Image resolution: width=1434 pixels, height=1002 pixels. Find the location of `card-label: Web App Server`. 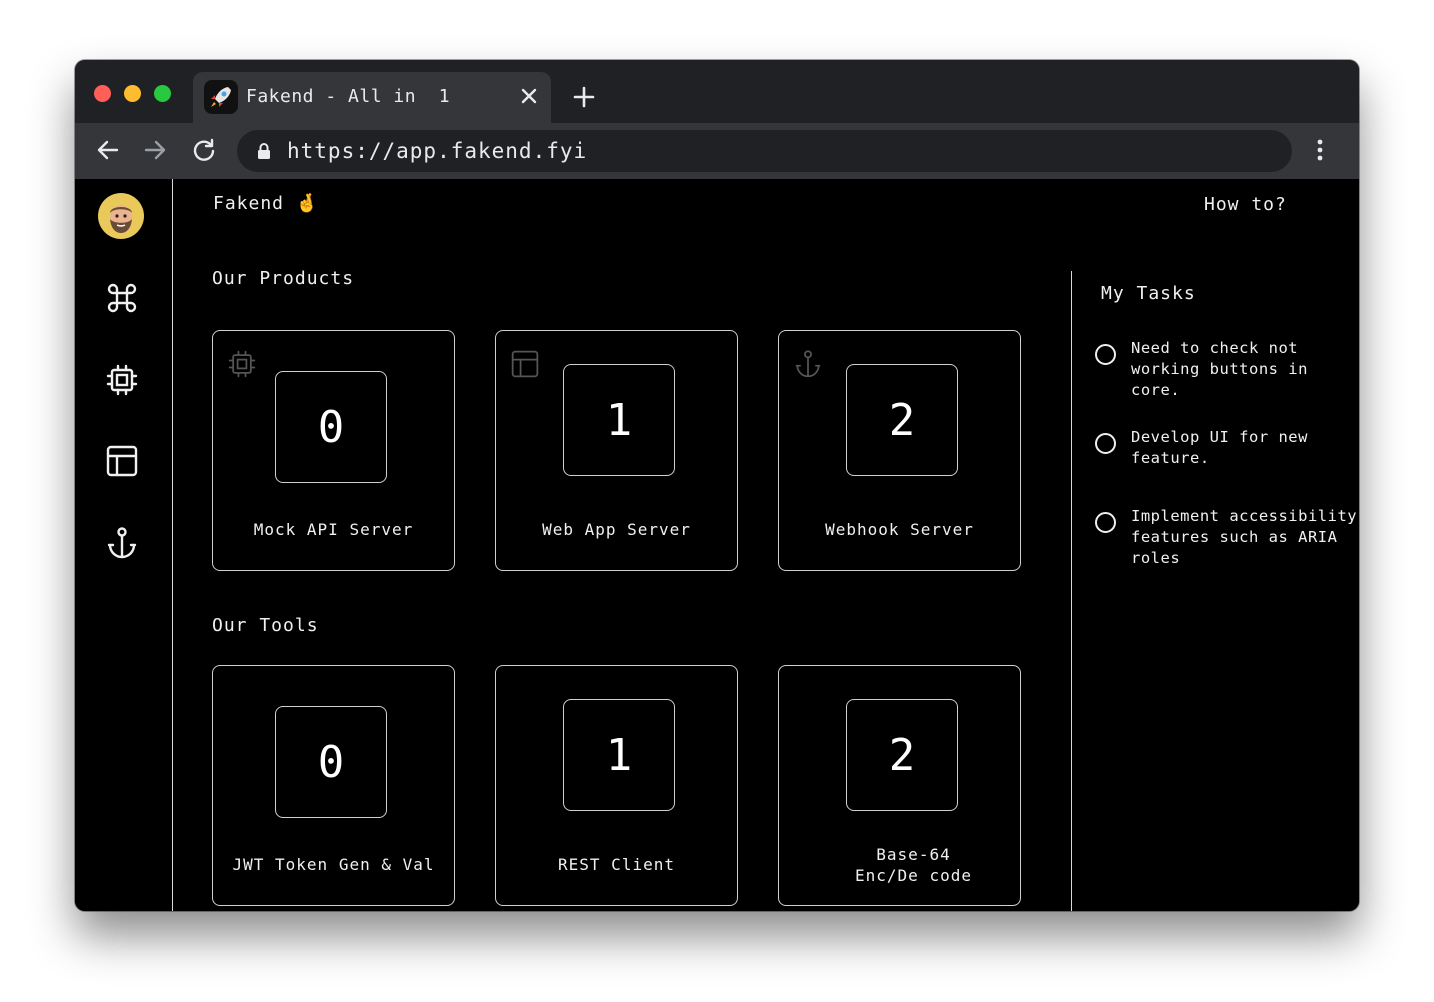

card-label: Web App Server is located at coordinates (616, 529).